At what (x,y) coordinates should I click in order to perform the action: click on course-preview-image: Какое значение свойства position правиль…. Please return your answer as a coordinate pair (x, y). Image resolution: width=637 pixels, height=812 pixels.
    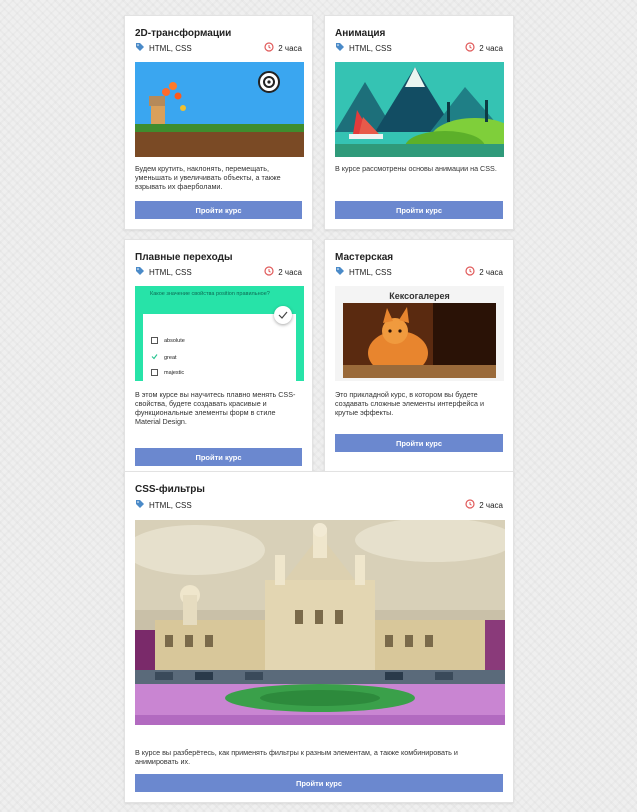
    Looking at the image, I should click on (219, 333).